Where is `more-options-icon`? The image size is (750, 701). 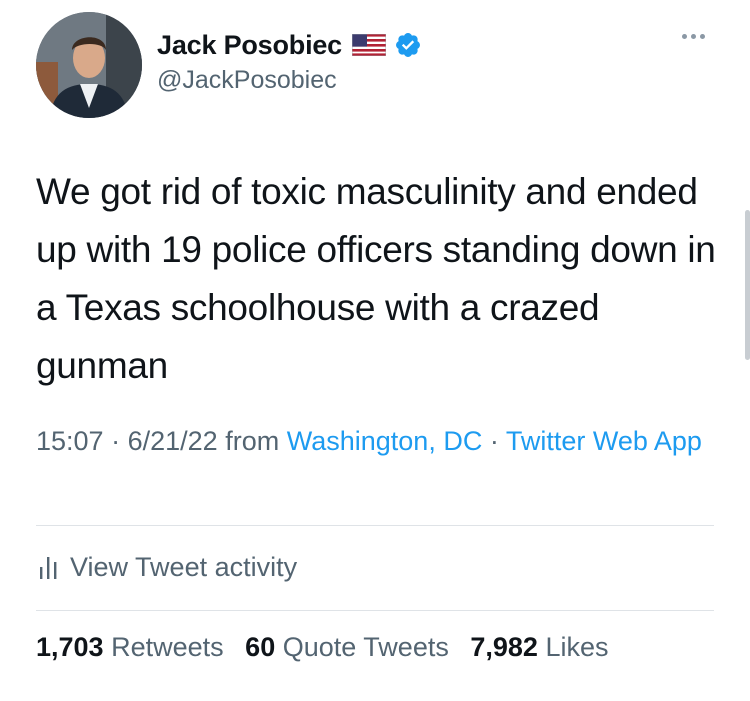 more-options-icon is located at coordinates (693, 36).